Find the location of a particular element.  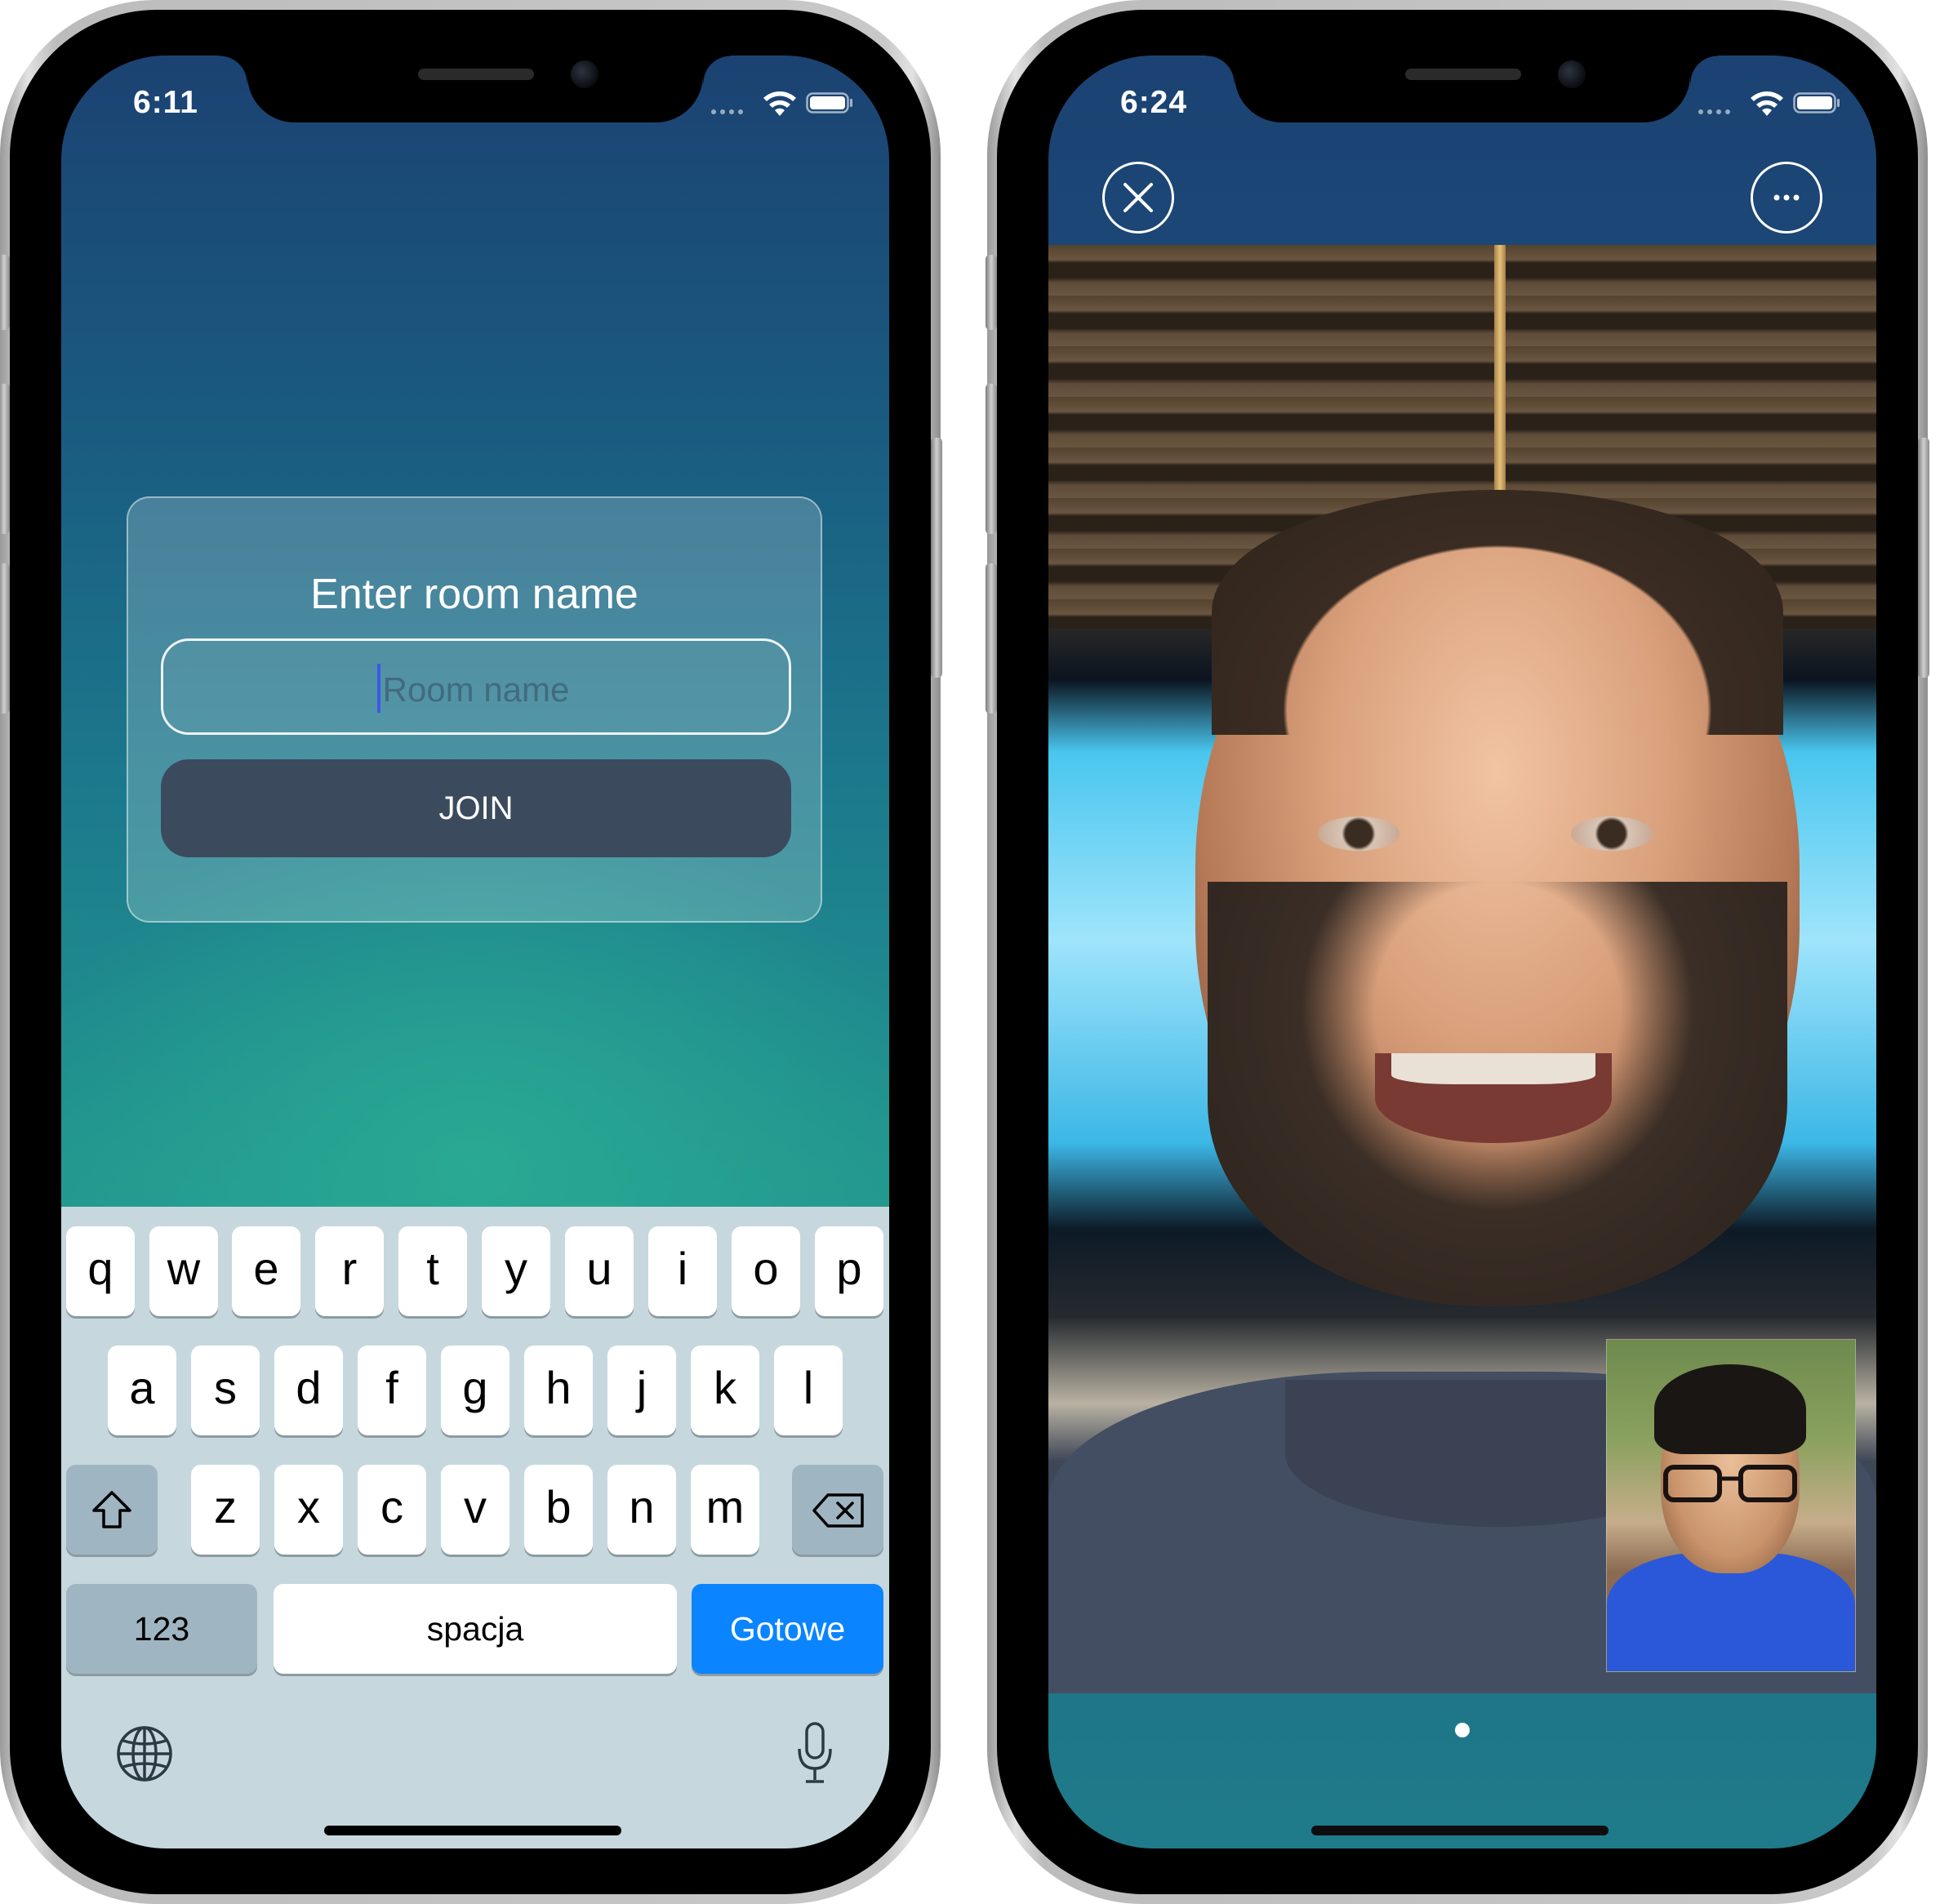

key-v: v is located at coordinates (475, 1510).